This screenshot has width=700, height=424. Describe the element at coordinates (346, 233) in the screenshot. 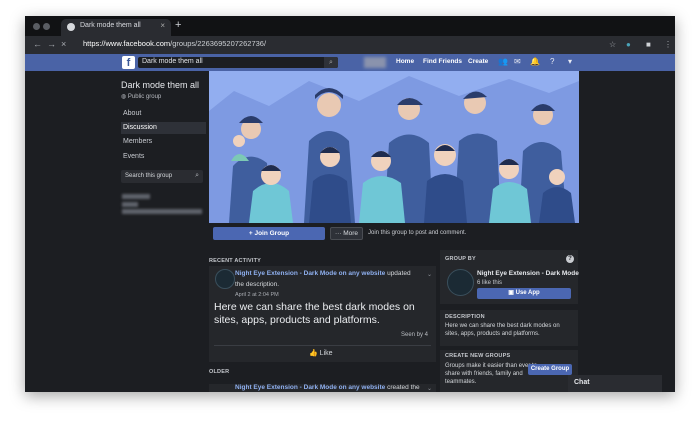

I see `more-button: ··· More` at that location.